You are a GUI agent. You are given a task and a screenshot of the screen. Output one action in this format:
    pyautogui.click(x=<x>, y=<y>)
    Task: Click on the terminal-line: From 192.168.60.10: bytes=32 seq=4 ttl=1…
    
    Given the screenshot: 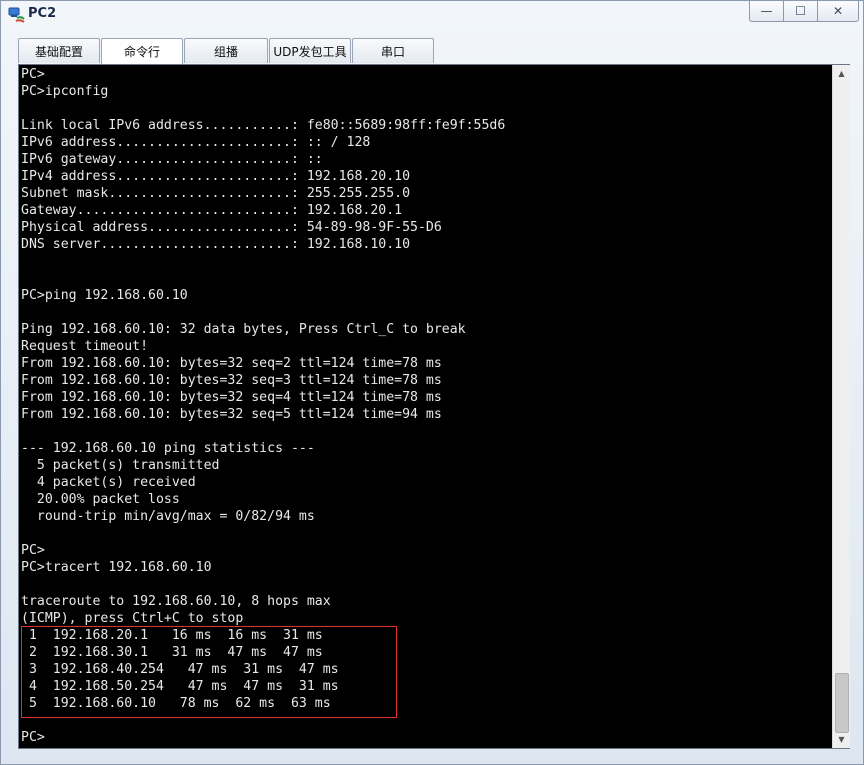 What is the action you would take?
    pyautogui.click(x=231, y=397)
    